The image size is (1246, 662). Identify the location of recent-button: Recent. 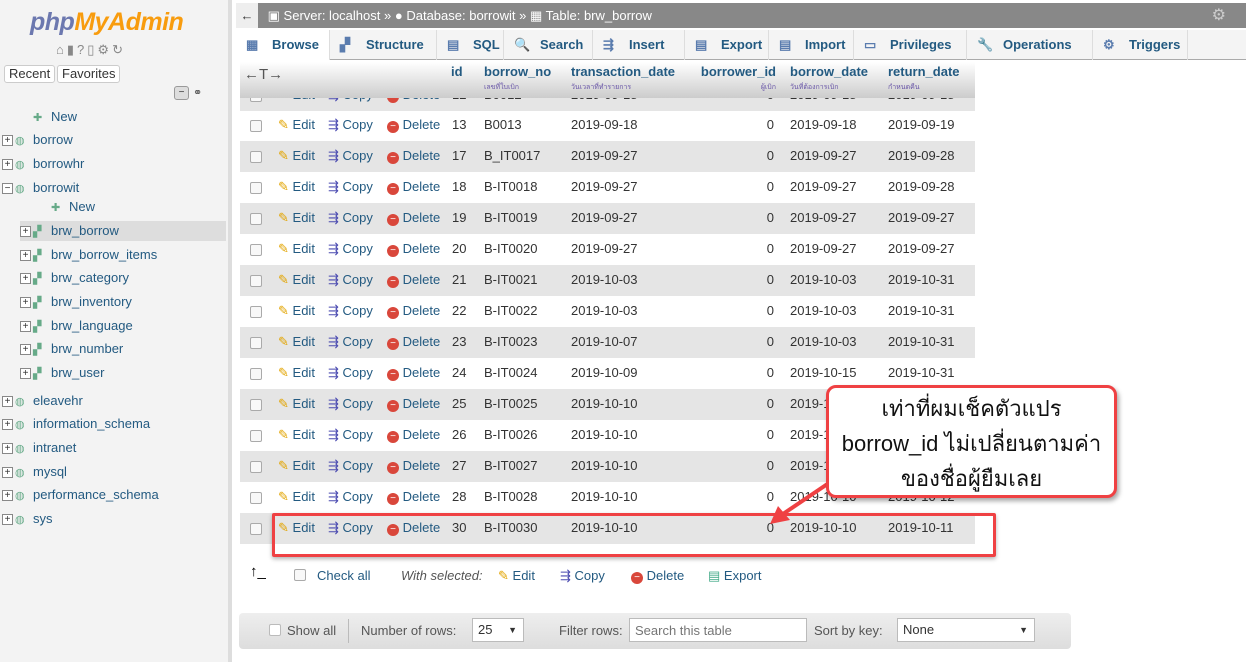
(30, 74).